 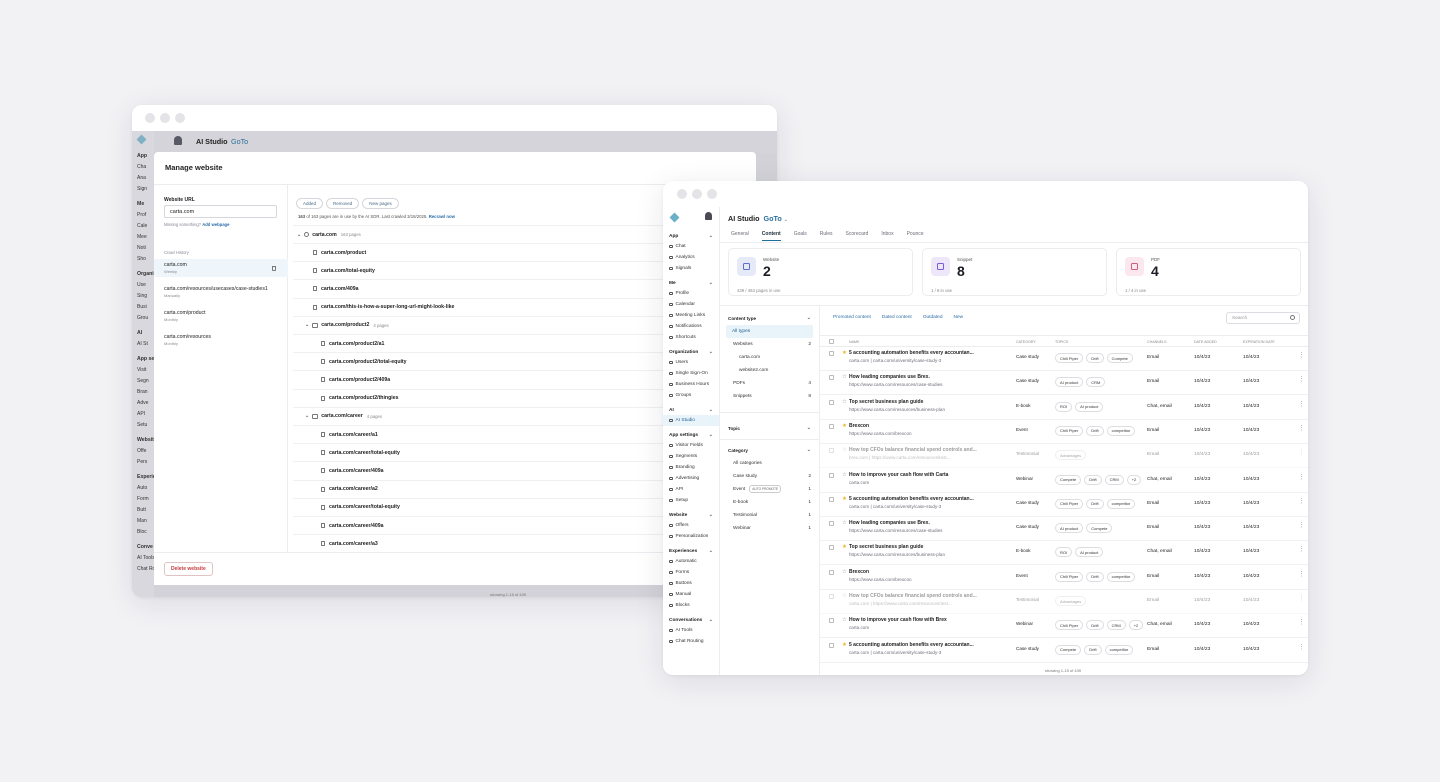 I want to click on maximize-dot, so click(x=712, y=194).